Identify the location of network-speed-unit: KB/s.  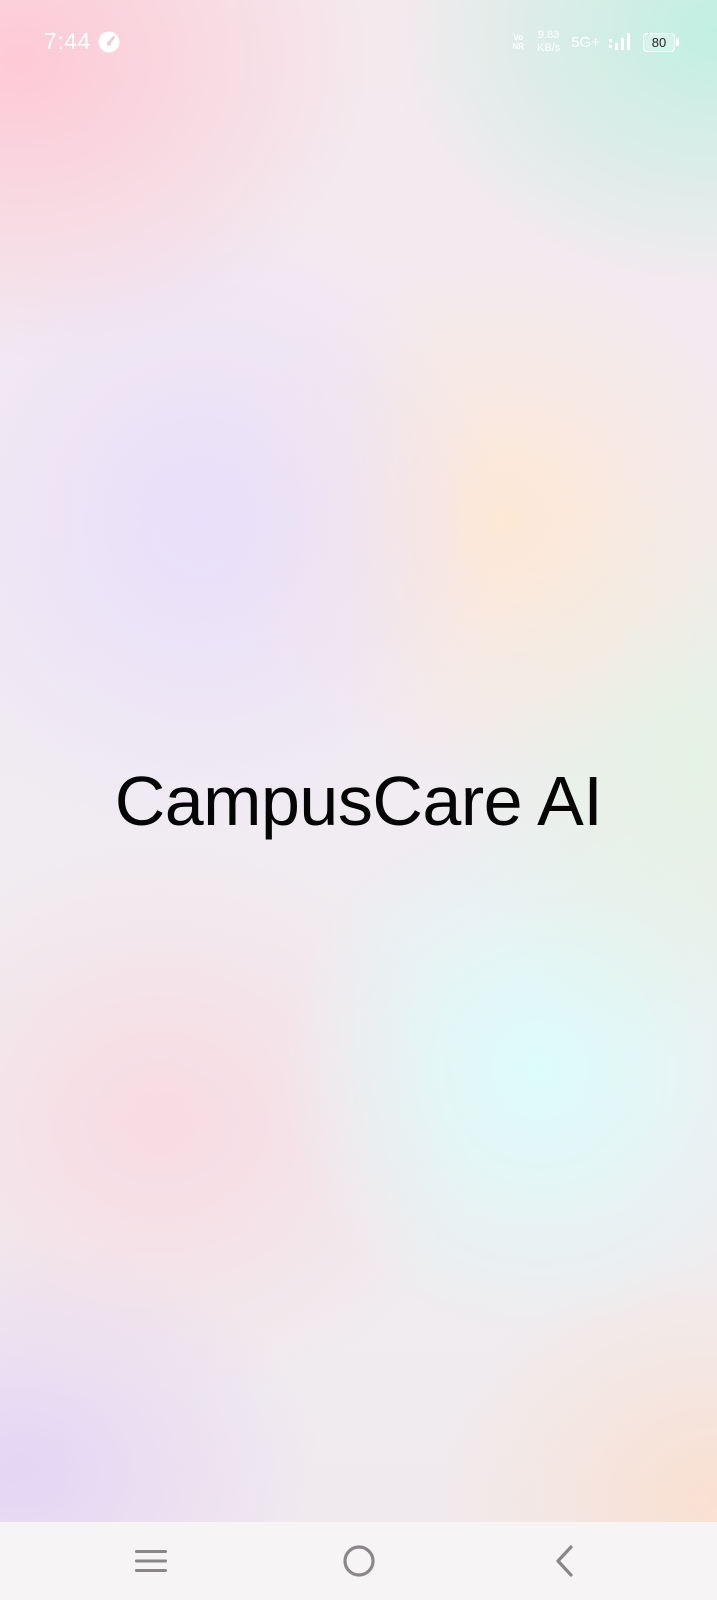
(548, 48).